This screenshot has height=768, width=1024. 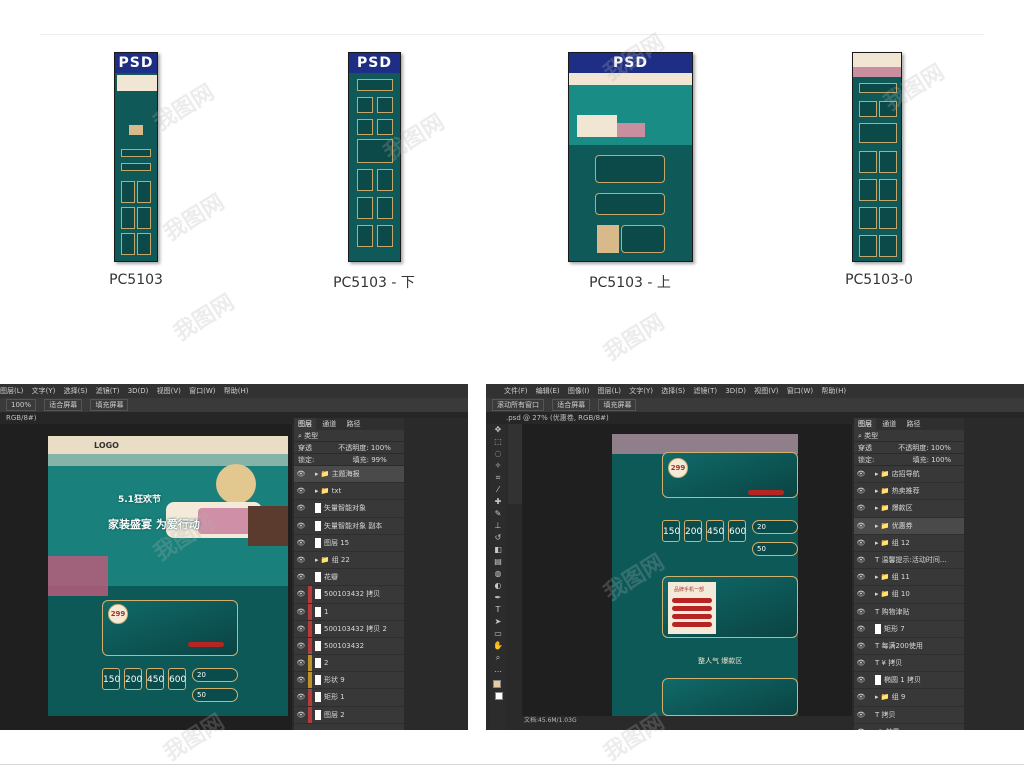 I want to click on foreground-color-swatch, so click(x=497, y=684).